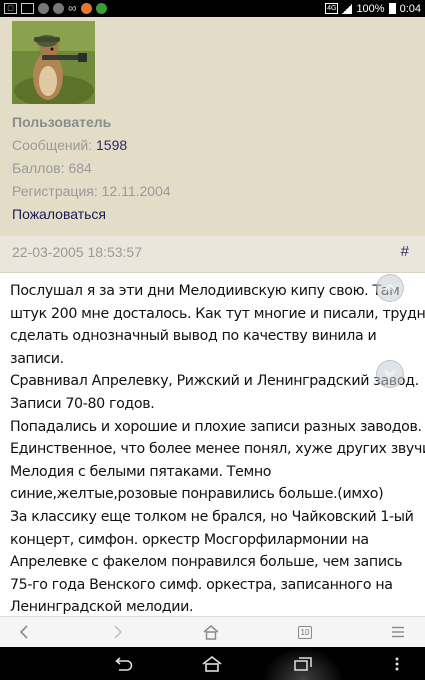 The image size is (425, 680). I want to click on battery-percent: 100%, so click(370, 8).